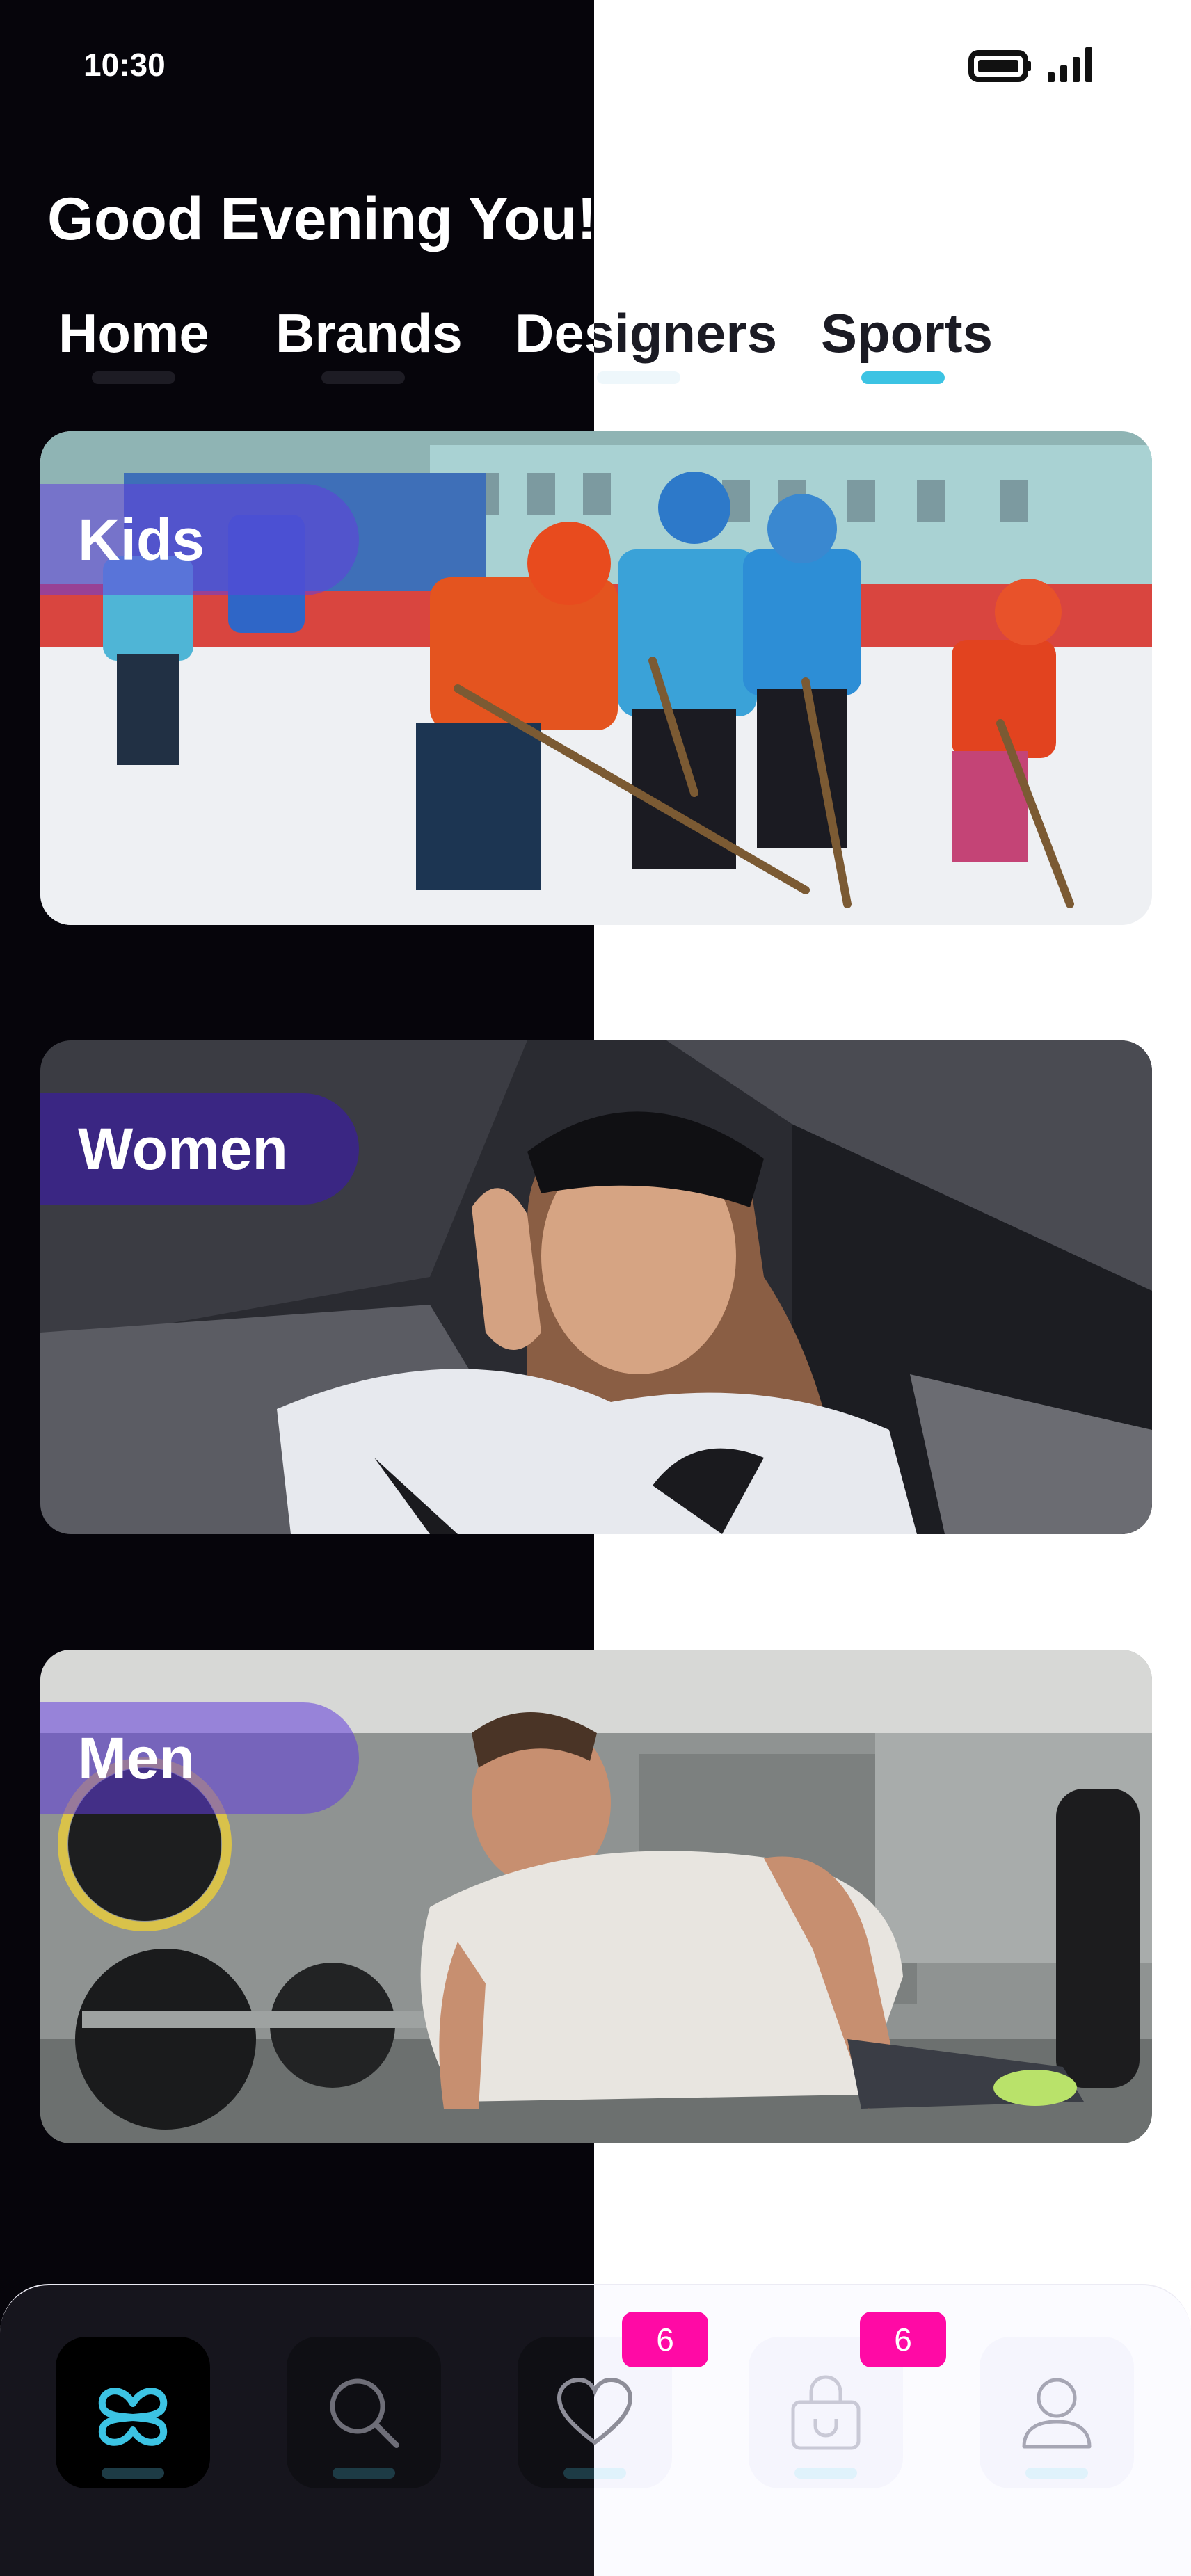  I want to click on nav-search-button, so click(364, 2412).